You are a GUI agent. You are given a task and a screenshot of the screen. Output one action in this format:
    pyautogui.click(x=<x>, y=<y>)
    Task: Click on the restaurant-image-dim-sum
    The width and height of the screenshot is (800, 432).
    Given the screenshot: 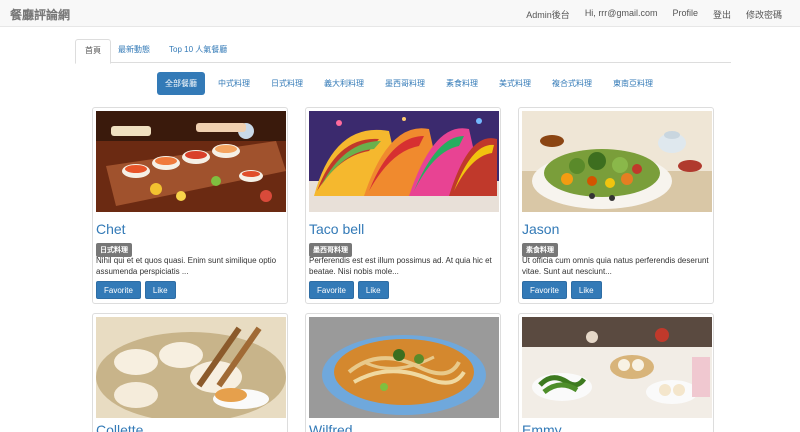 What is the action you would take?
    pyautogui.click(x=617, y=367)
    